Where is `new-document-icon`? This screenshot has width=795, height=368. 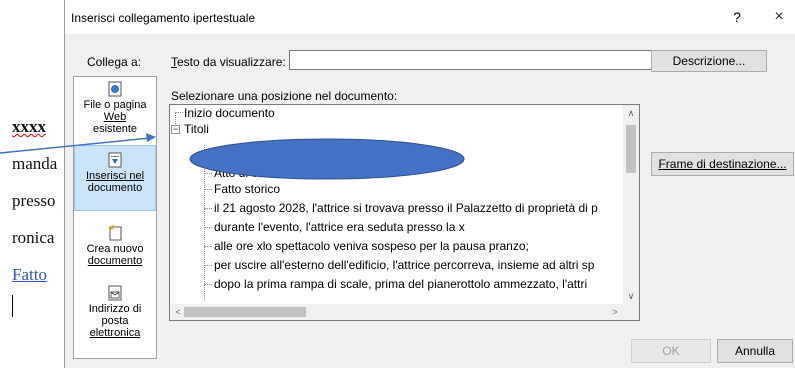 new-document-icon is located at coordinates (115, 233).